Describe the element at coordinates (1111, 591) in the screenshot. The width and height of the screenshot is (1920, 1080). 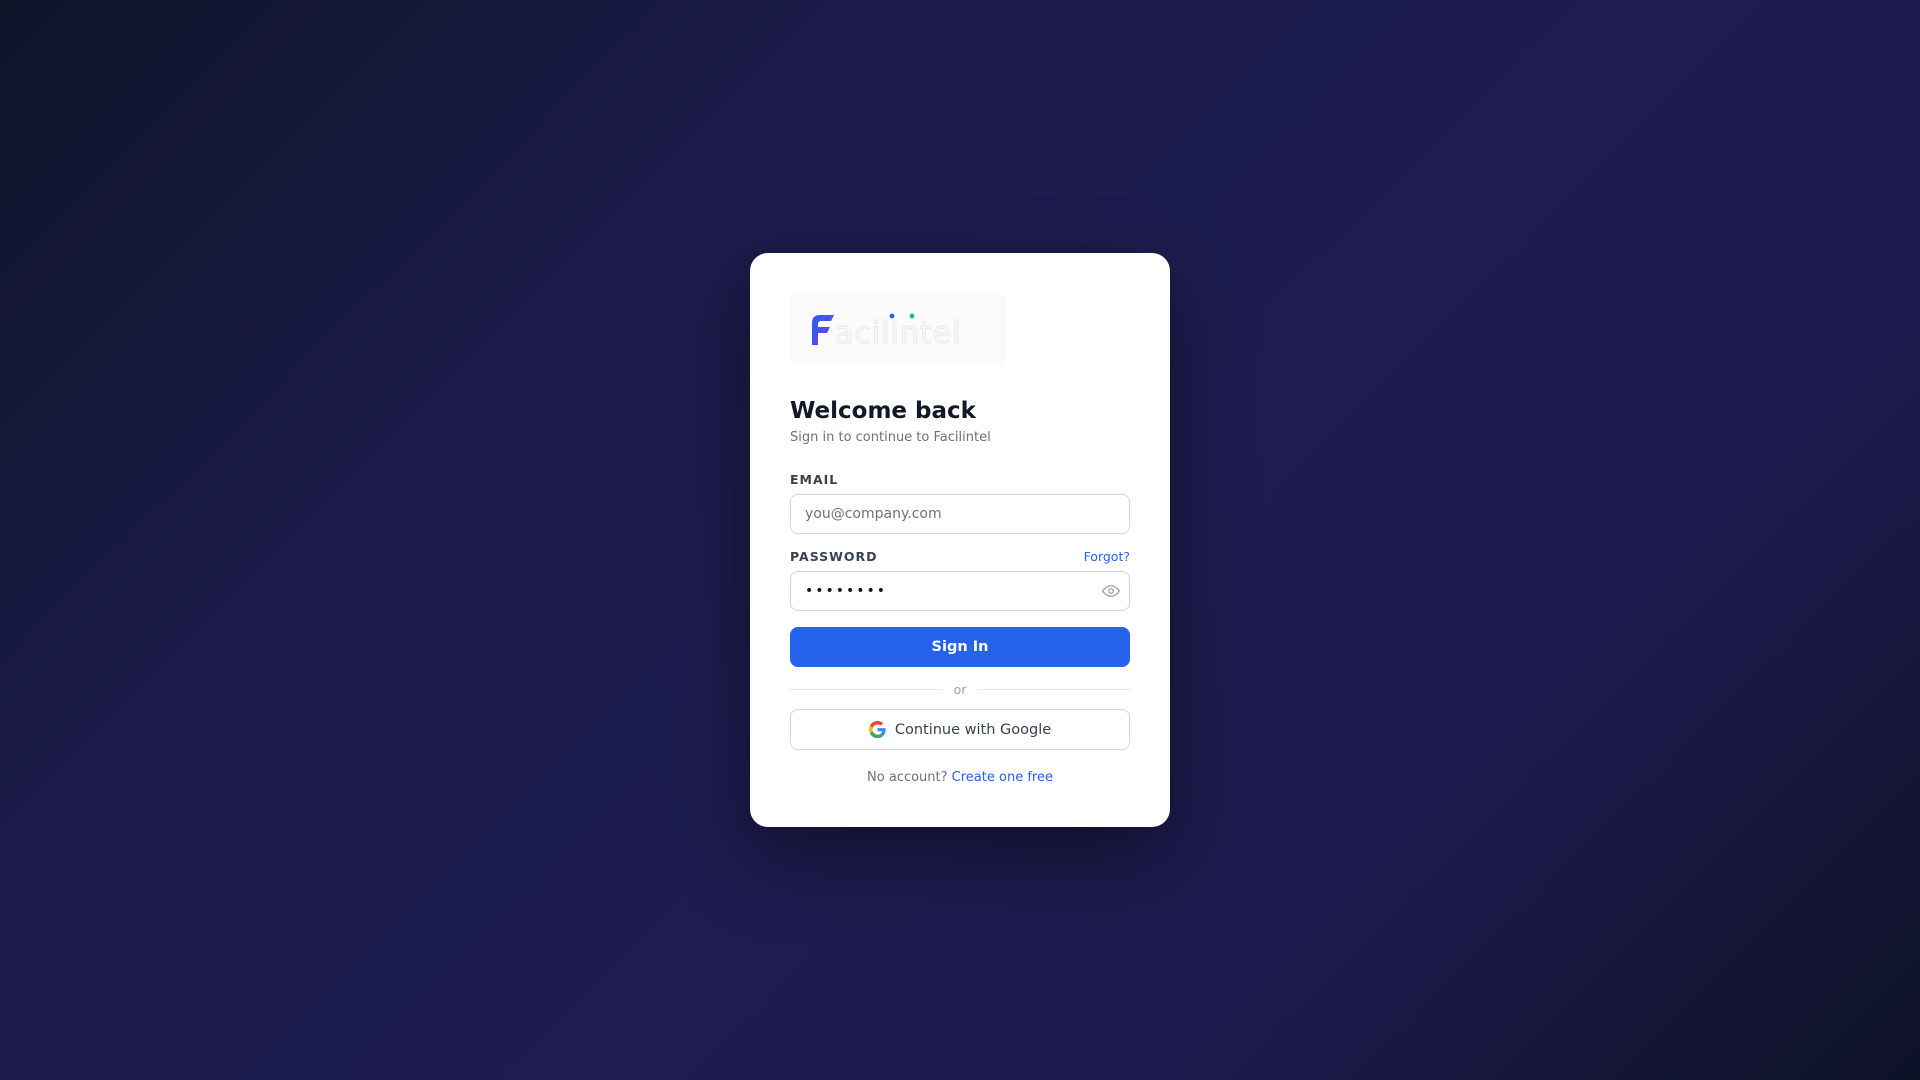
I see `eye-icon` at that location.